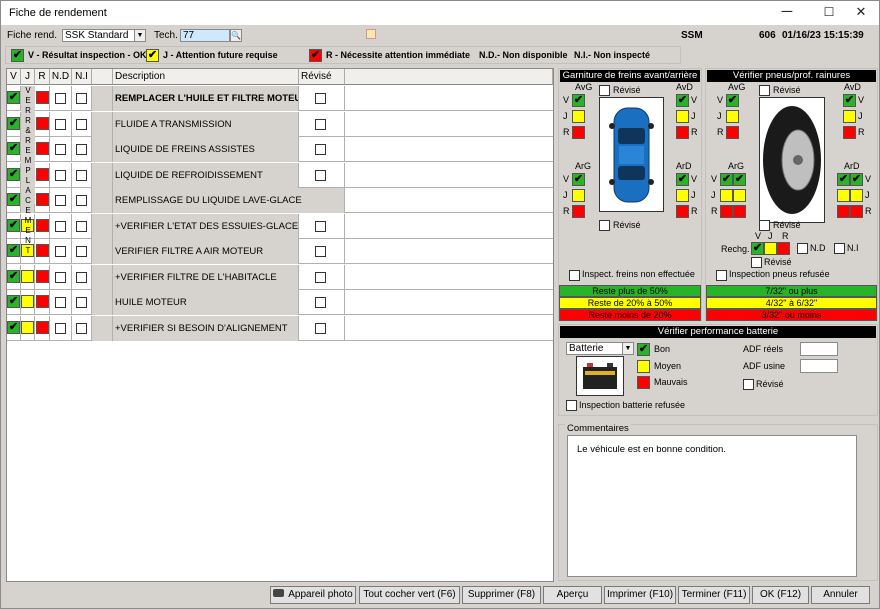 This screenshot has width=880, height=609. I want to click on rechg-j-box, so click(770, 248).